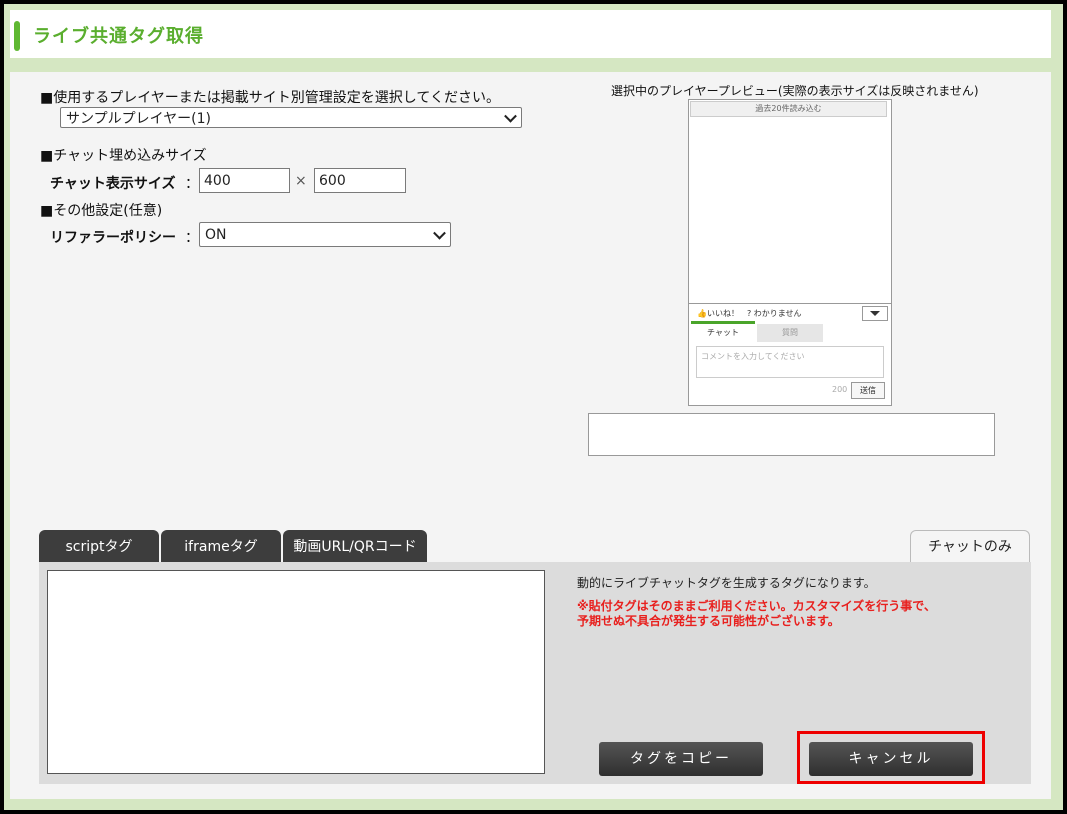 The height and width of the screenshot is (814, 1067). Describe the element at coordinates (790, 362) in the screenshot. I see `comment-input: コメントを入力してください` at that location.